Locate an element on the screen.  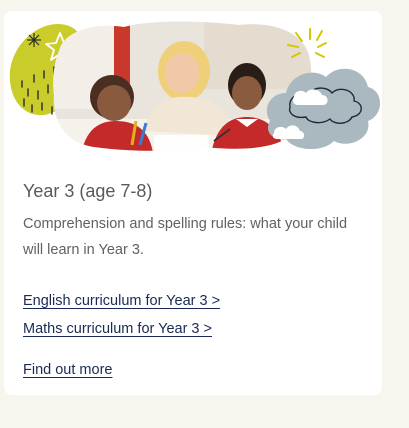
find-out-more-link: Find out more is located at coordinates (195, 370).